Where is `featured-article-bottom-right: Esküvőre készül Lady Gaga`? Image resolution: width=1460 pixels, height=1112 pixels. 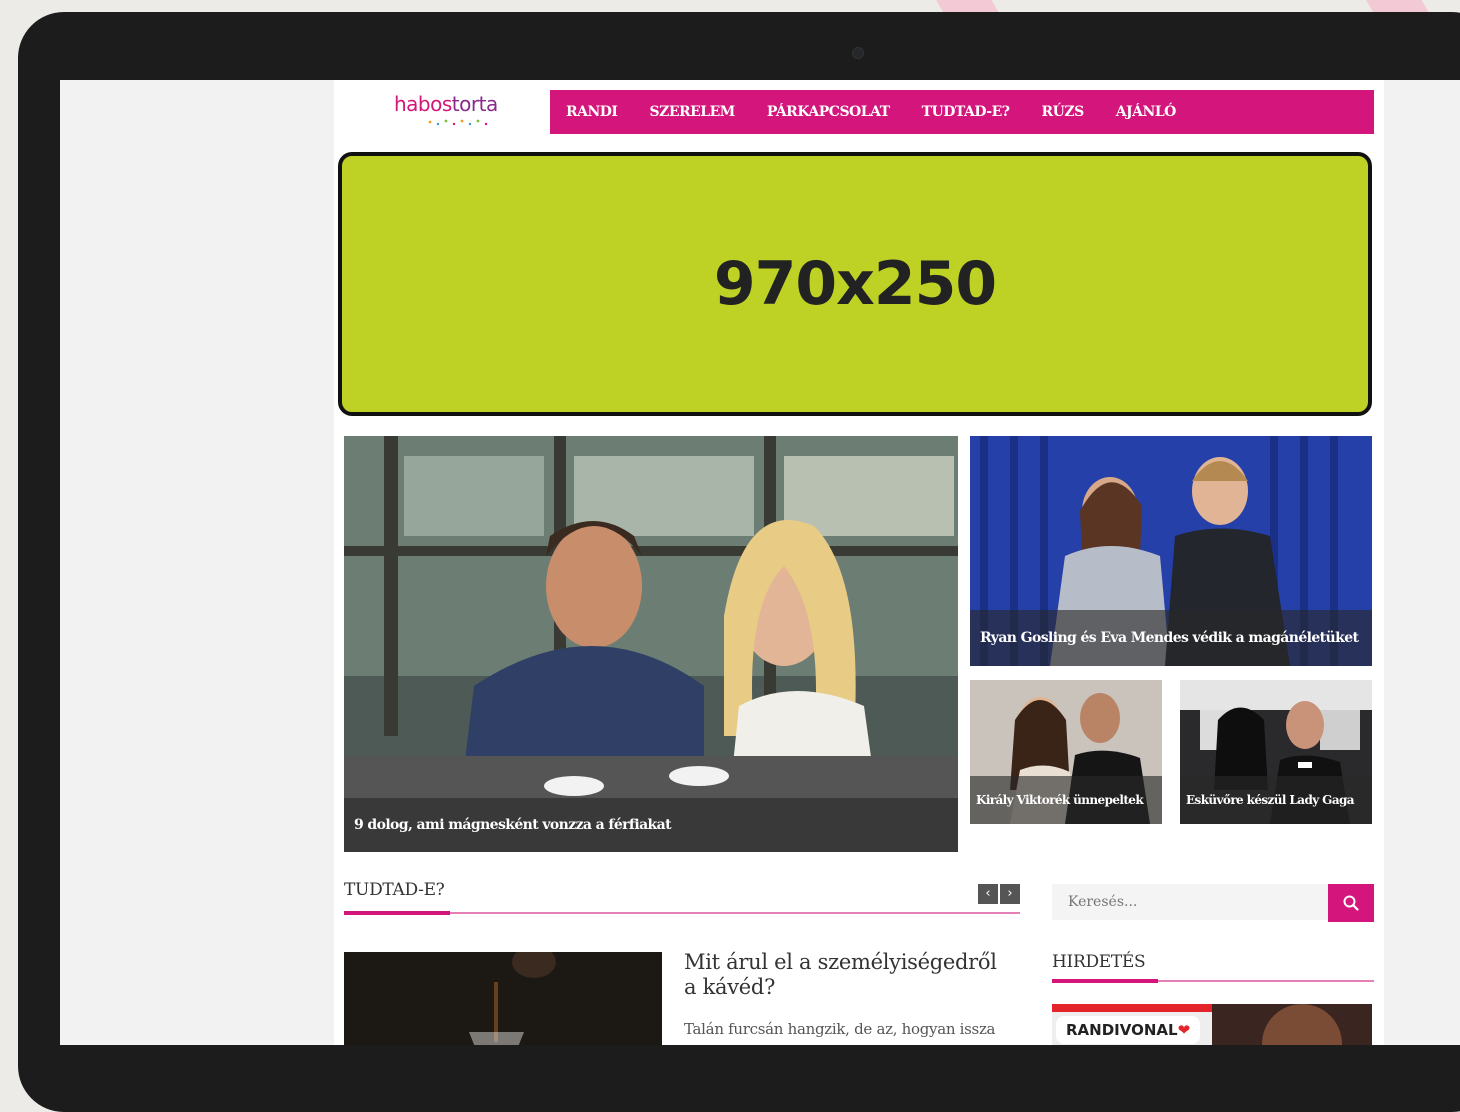 featured-article-bottom-right: Esküvőre készül Lady Gaga is located at coordinates (1276, 752).